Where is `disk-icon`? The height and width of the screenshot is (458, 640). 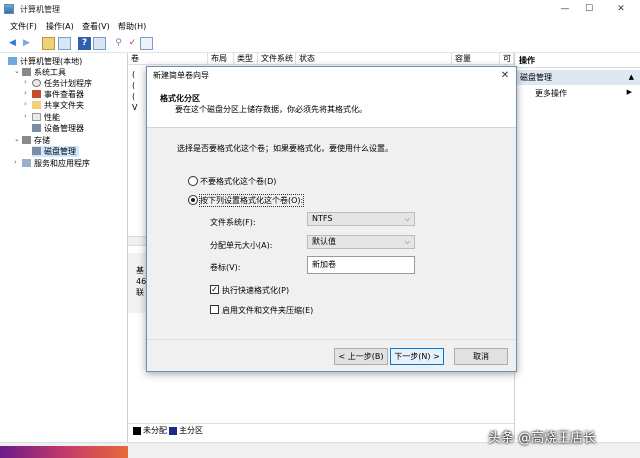
disk-icon is located at coordinates (36, 151).